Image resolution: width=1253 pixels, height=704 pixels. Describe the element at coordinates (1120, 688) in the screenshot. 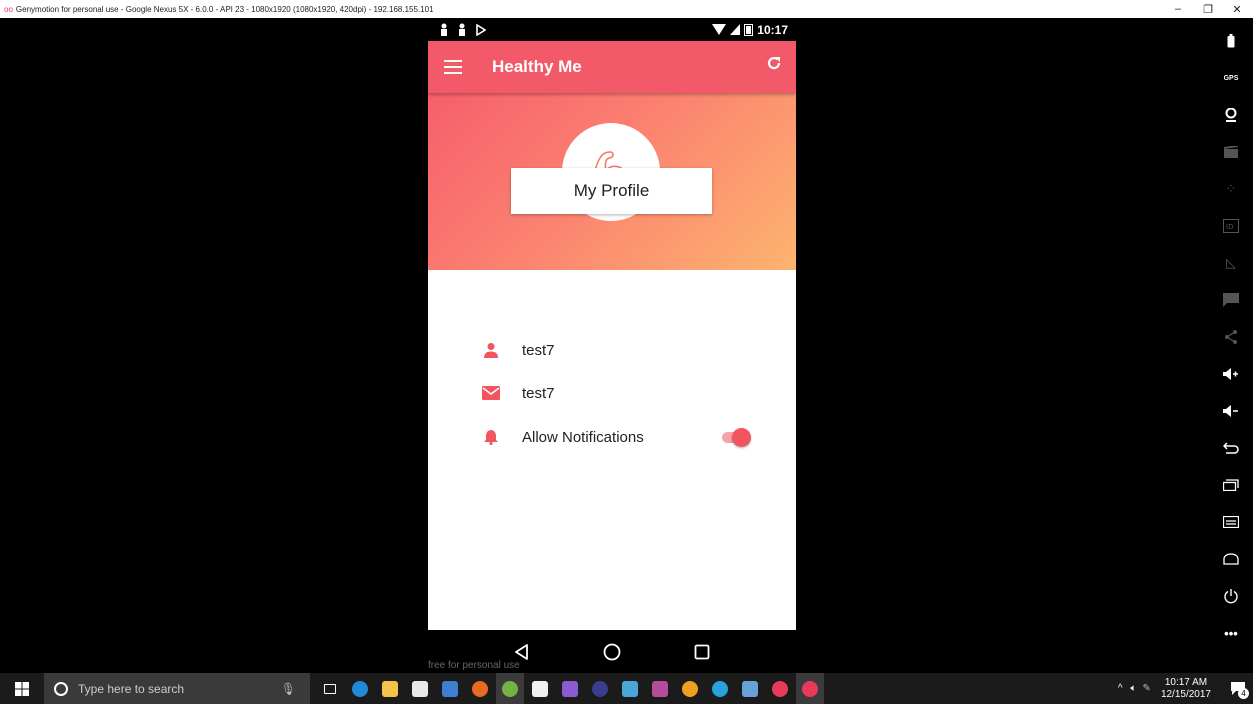

I see `tray-chevron-icon: ^` at that location.